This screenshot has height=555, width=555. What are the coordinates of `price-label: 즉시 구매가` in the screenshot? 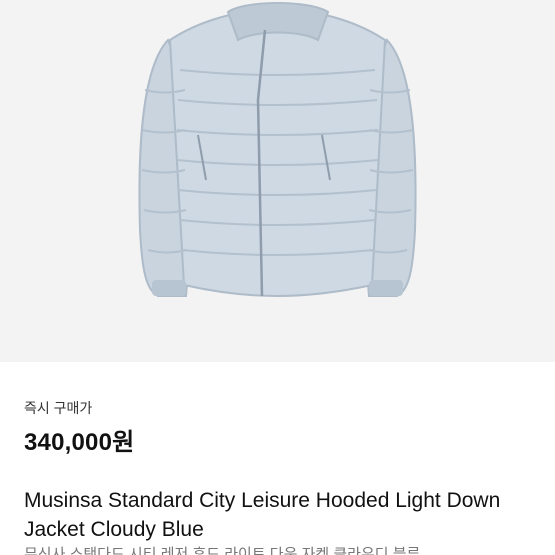 It's located at (58, 408).